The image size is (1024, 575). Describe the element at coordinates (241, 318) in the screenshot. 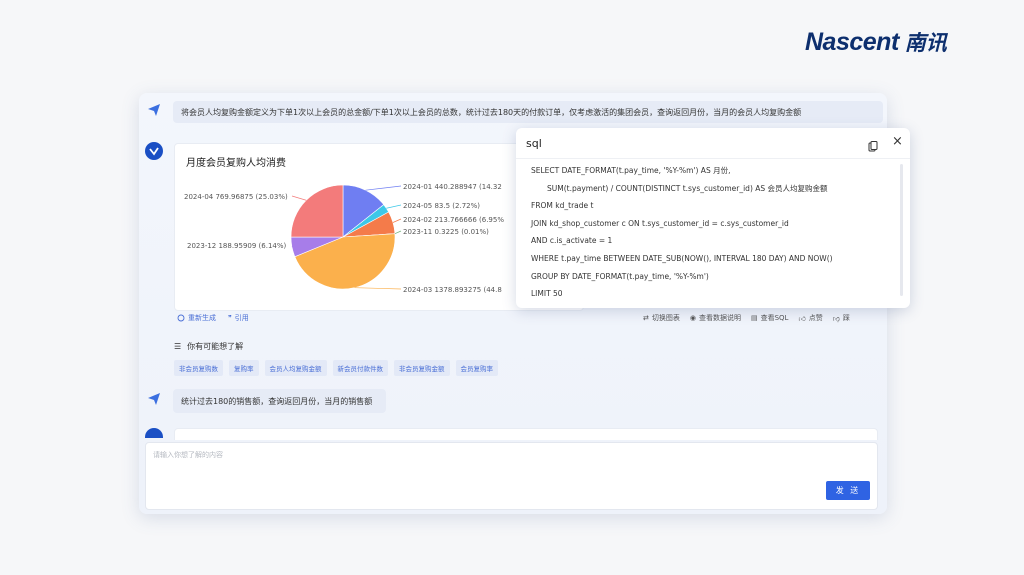

I see `quote-label: 引用` at that location.